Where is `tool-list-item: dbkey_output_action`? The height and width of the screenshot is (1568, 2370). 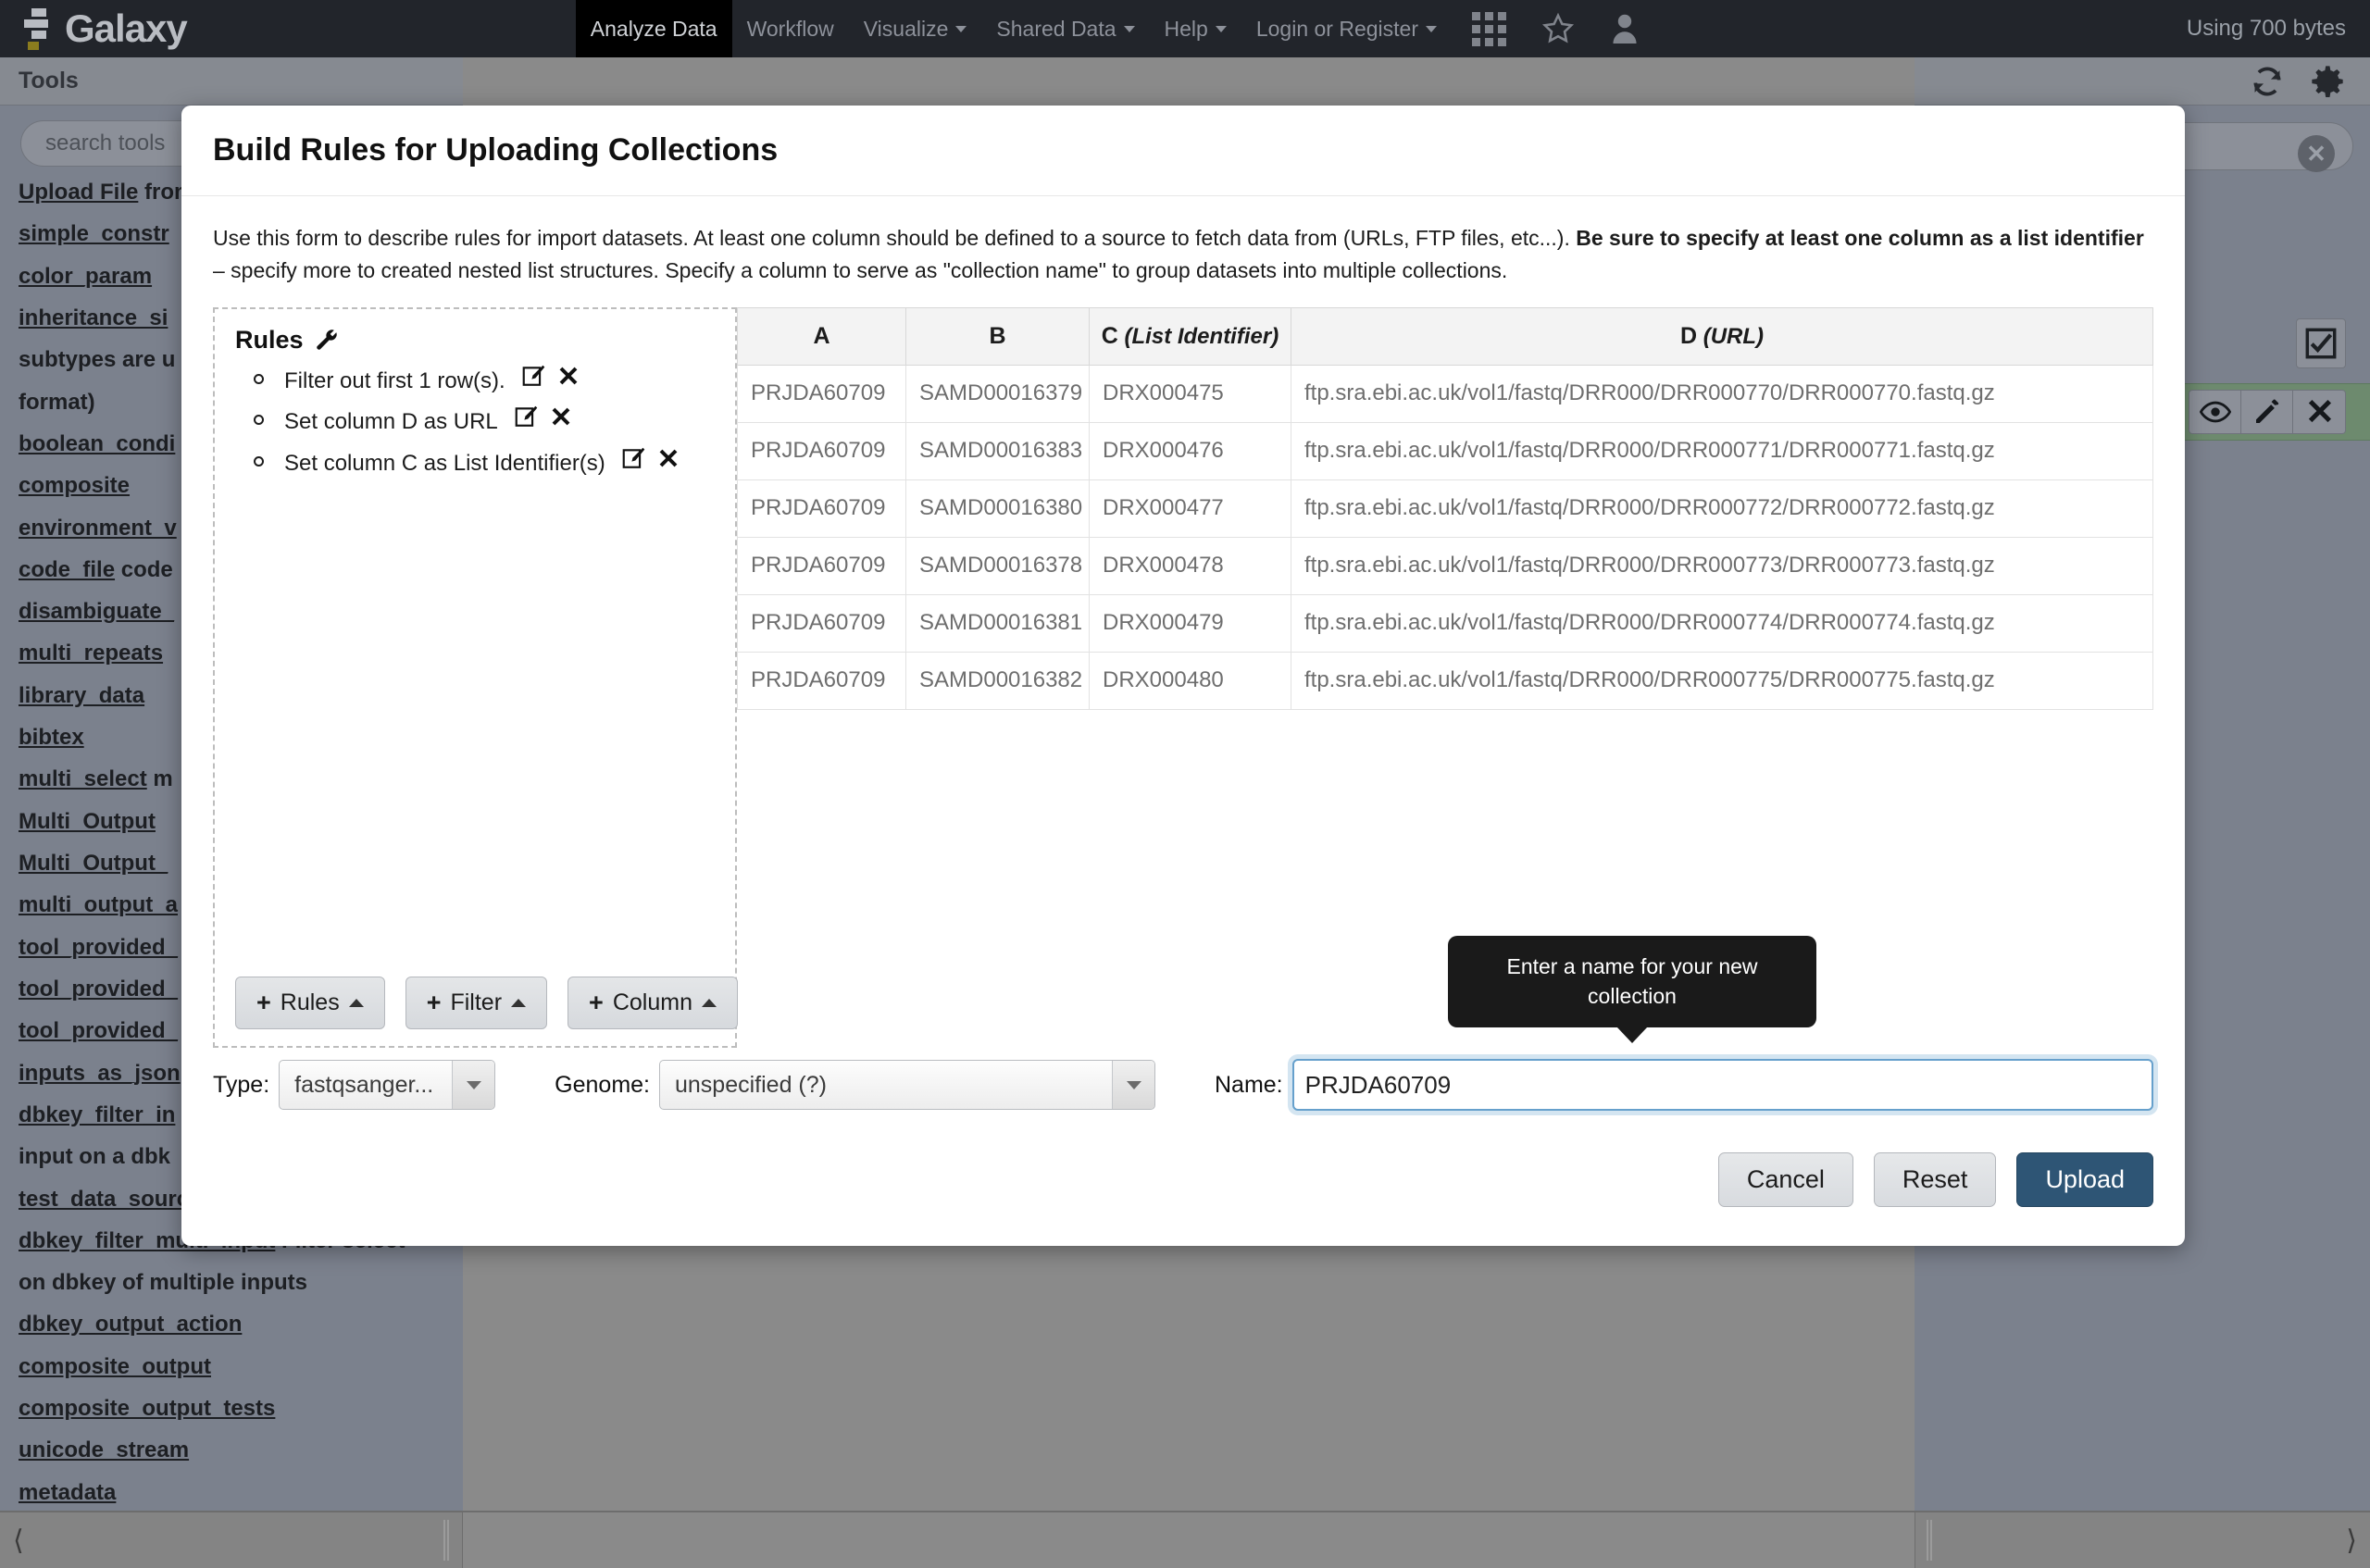 tool-list-item: dbkey_output_action is located at coordinates (233, 1325).